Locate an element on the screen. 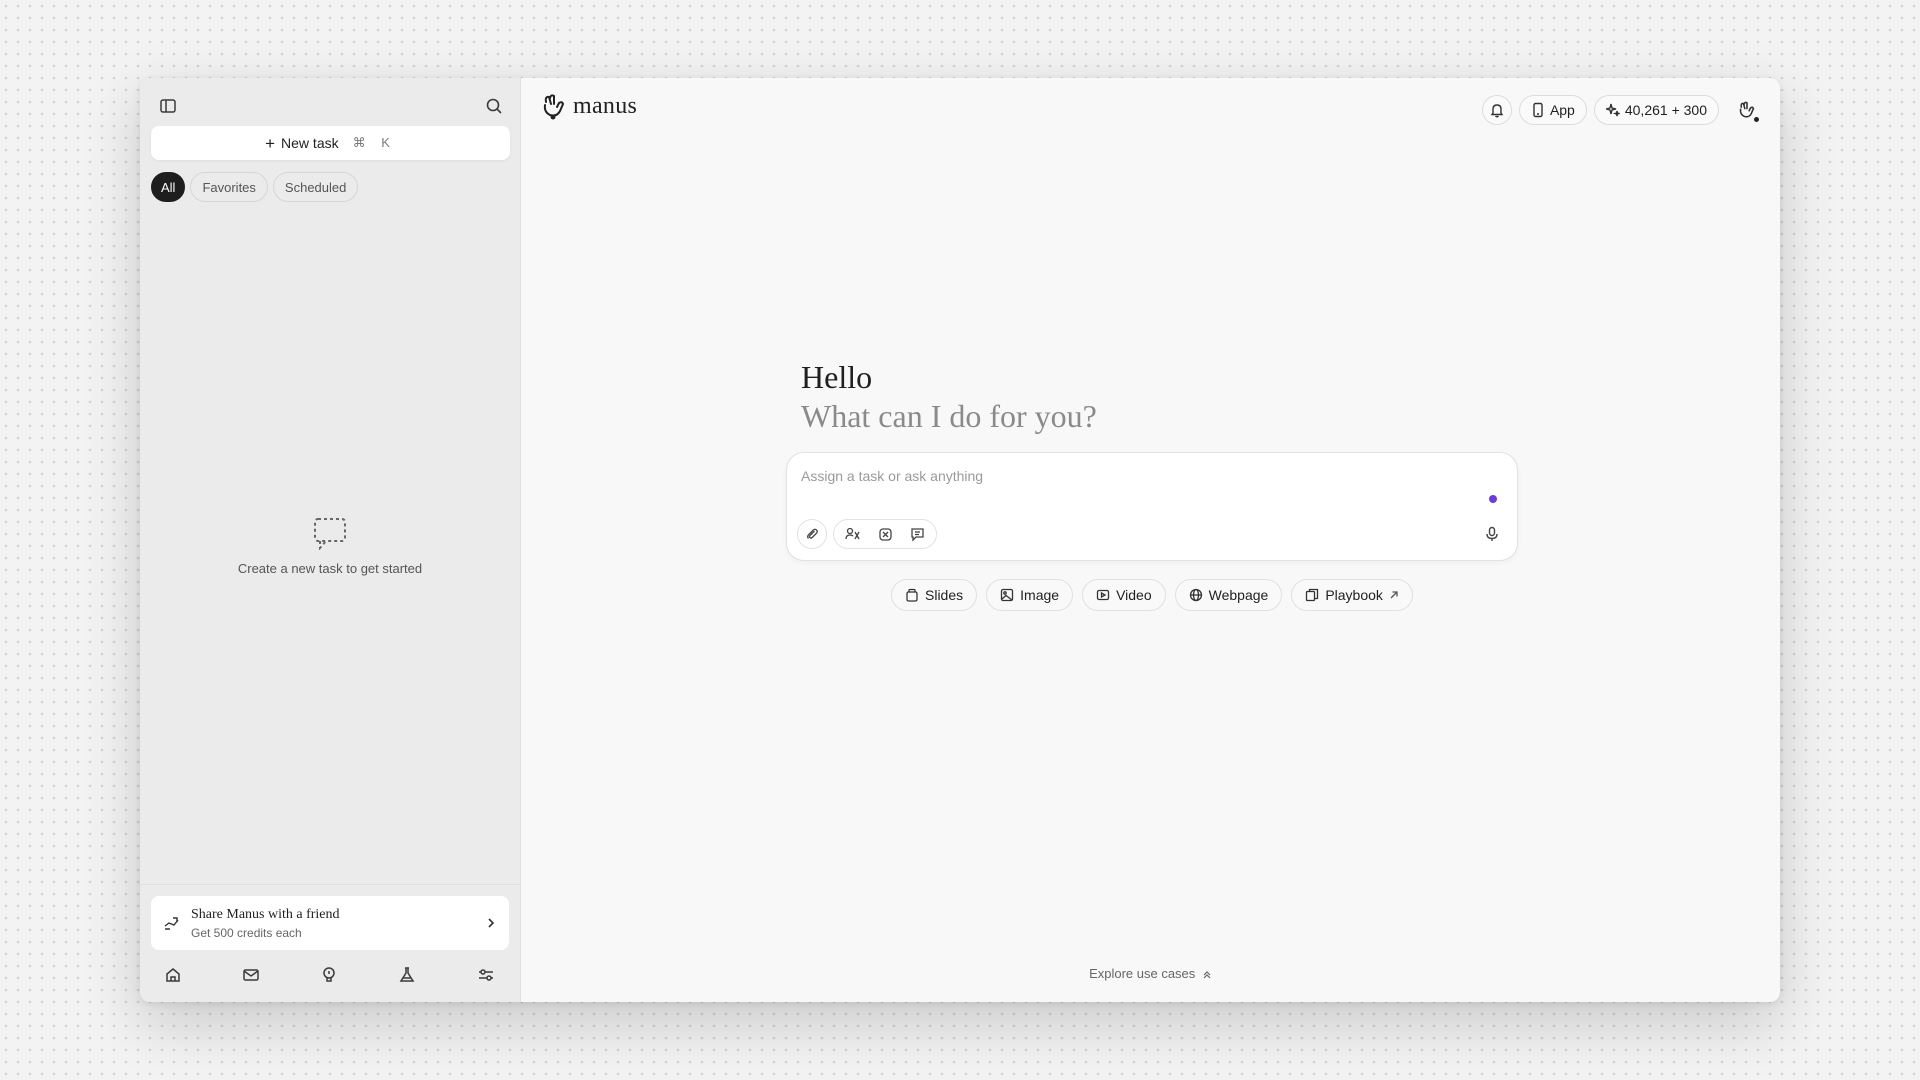  empty-state-text: Create a new task to get started is located at coordinates (330, 568).